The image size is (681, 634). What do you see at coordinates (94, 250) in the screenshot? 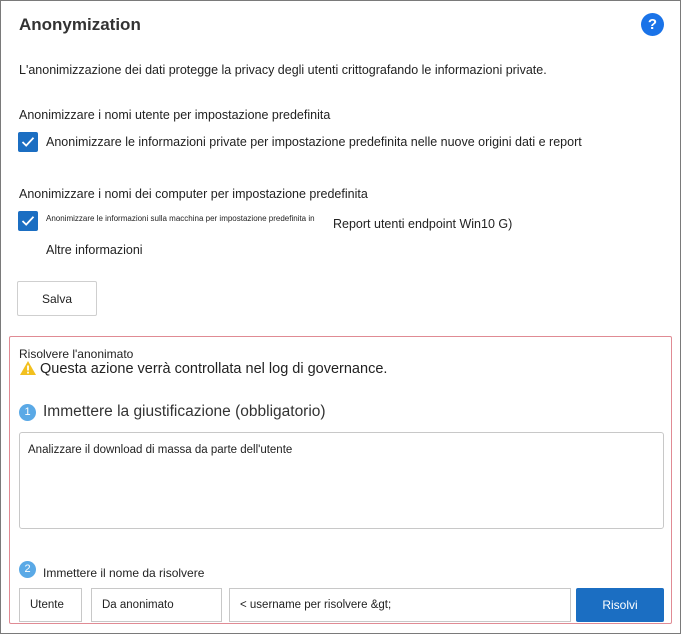
I see `more-info-link: Altre informazioni` at bounding box center [94, 250].